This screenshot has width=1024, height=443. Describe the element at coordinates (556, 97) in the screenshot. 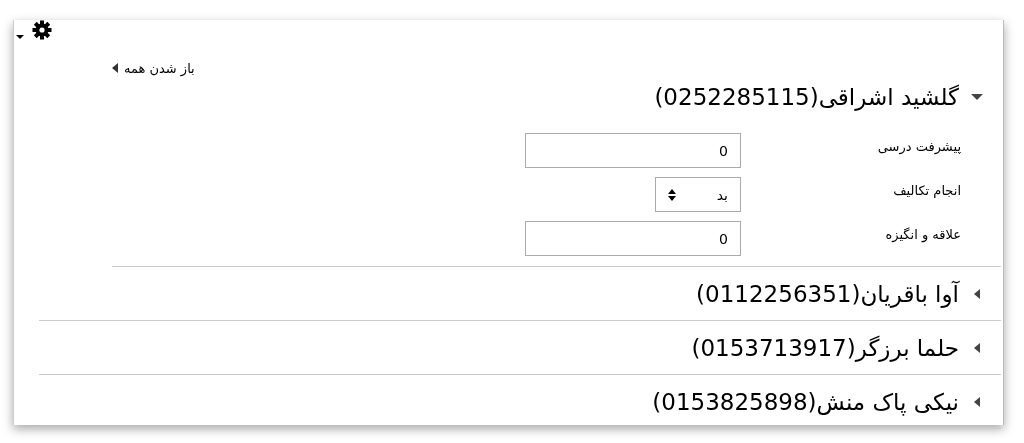

I see `student-section-header: گلشید اشراقی(0252285115)` at that location.